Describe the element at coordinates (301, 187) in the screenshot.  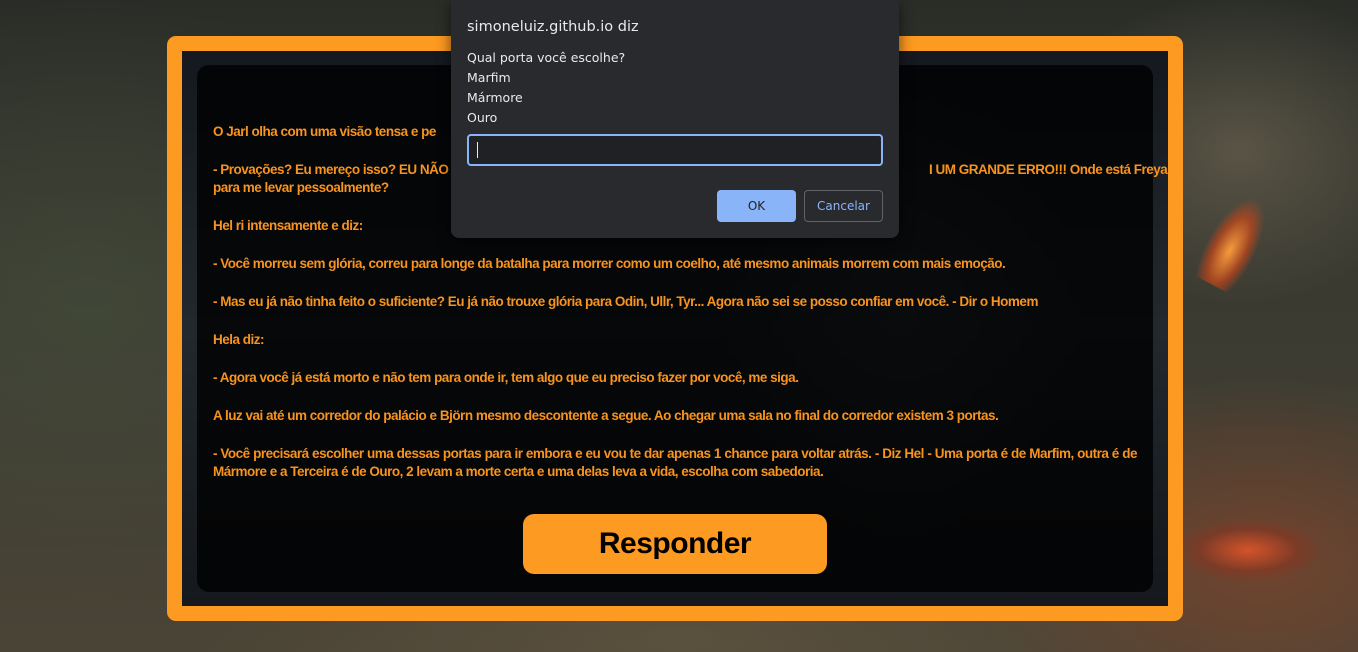
I see `story-line: para me levar pessoalmente?` at that location.